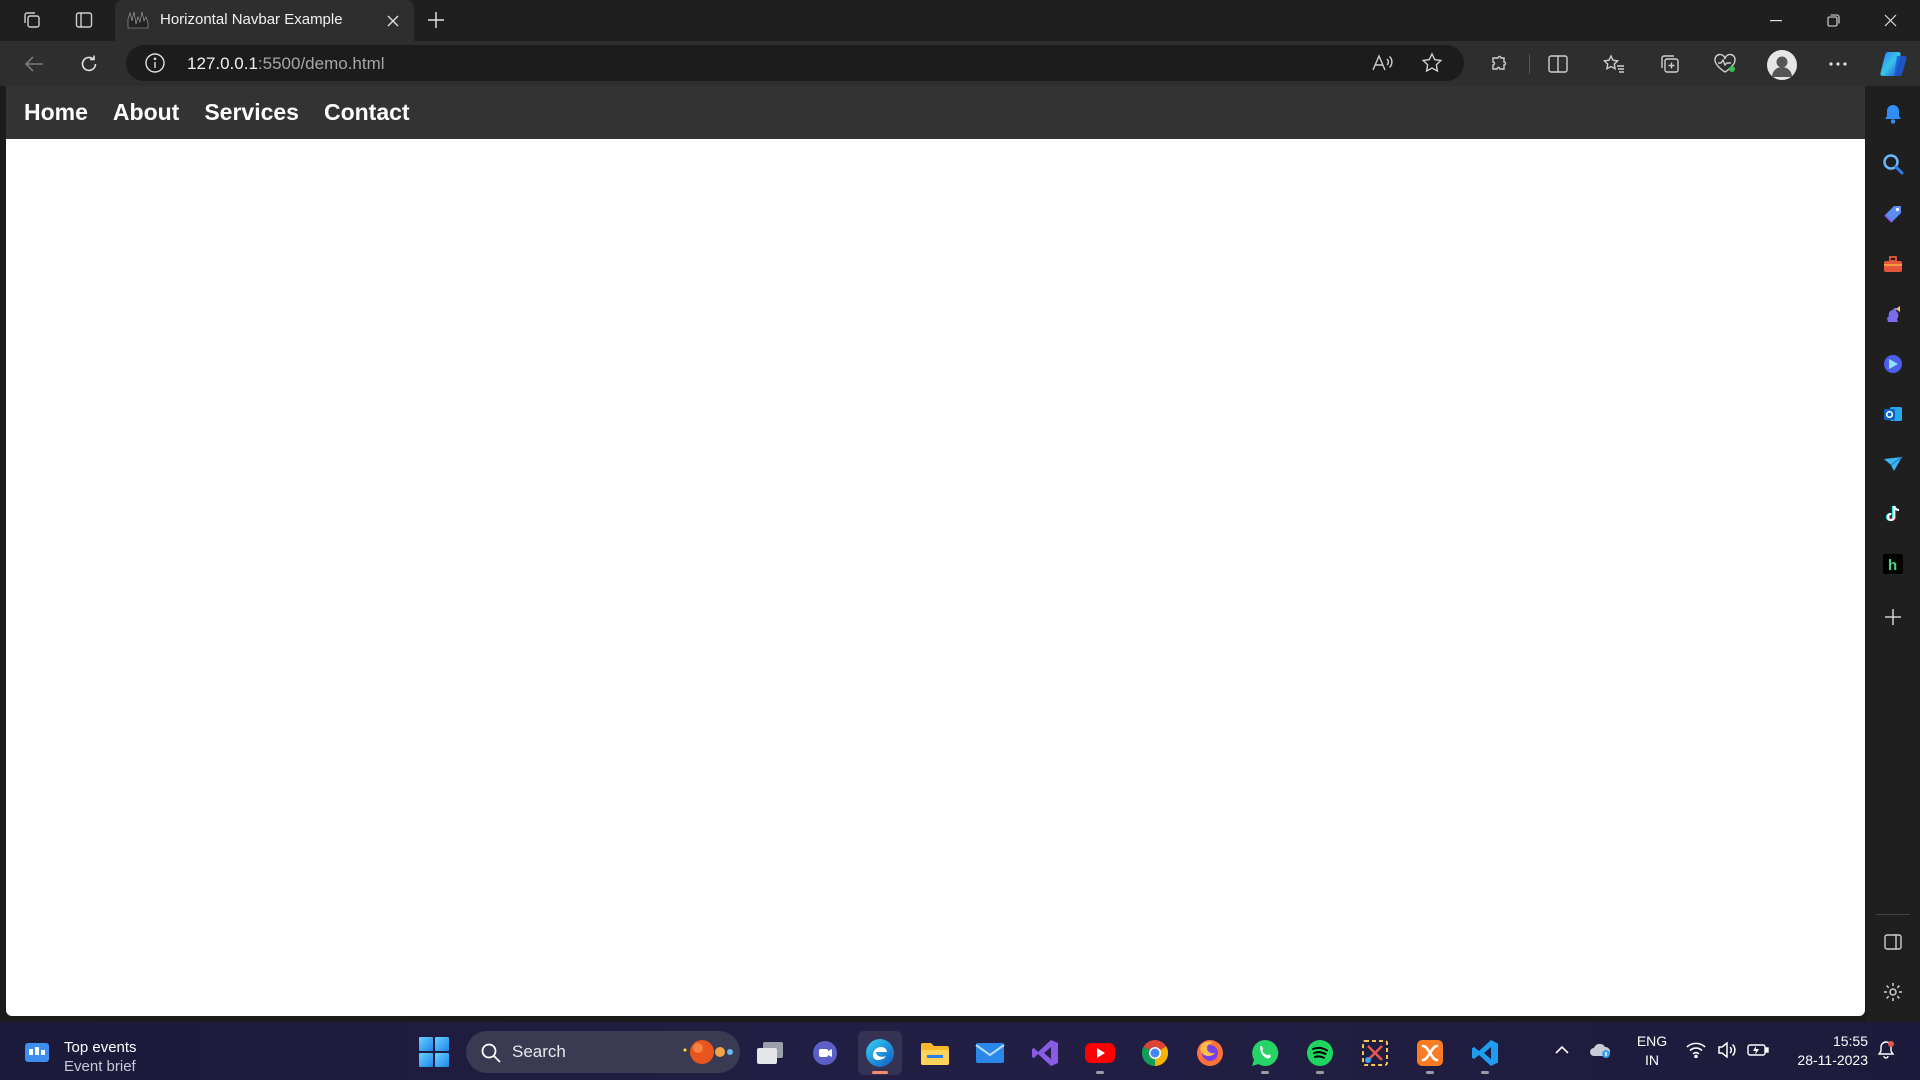 This screenshot has height=1080, width=1920. What do you see at coordinates (1725, 64) in the screenshot?
I see `browser-essentials-icon` at bounding box center [1725, 64].